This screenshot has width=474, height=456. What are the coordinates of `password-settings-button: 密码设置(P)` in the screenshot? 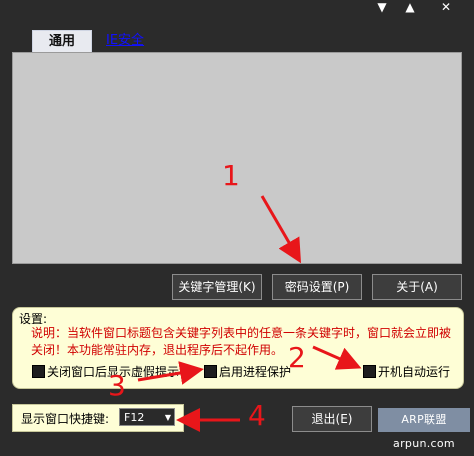 It's located at (317, 287).